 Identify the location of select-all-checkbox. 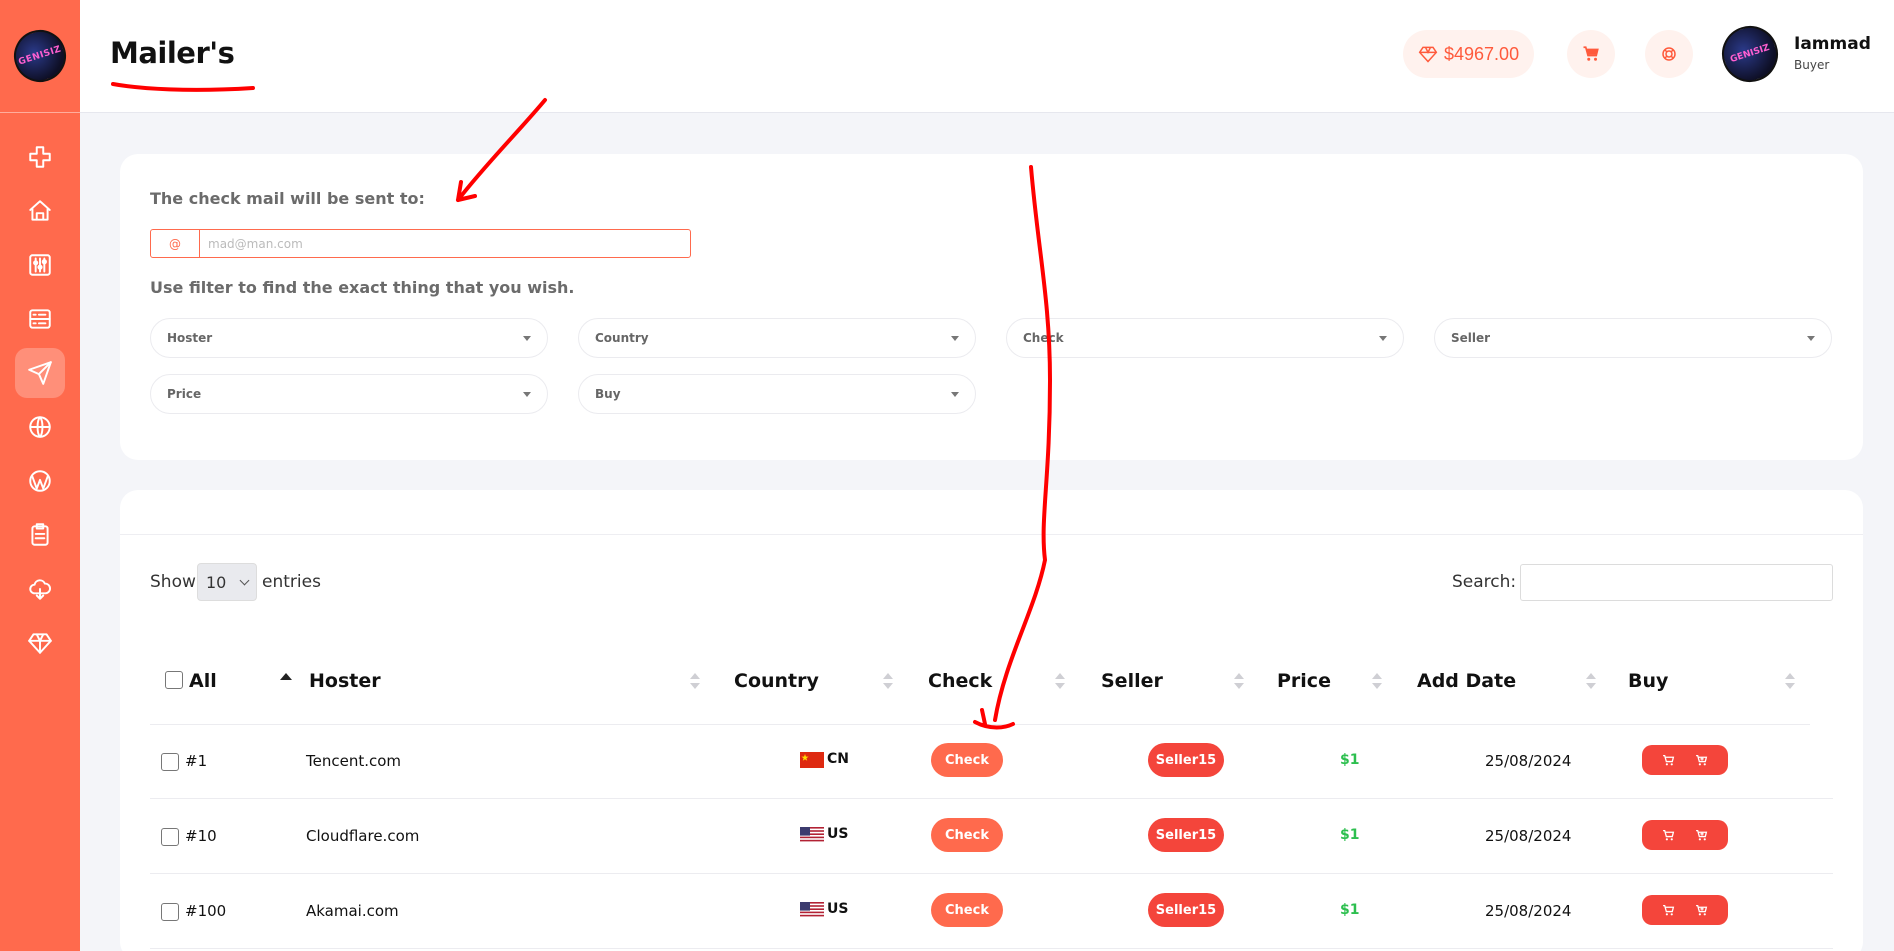
(174, 680).